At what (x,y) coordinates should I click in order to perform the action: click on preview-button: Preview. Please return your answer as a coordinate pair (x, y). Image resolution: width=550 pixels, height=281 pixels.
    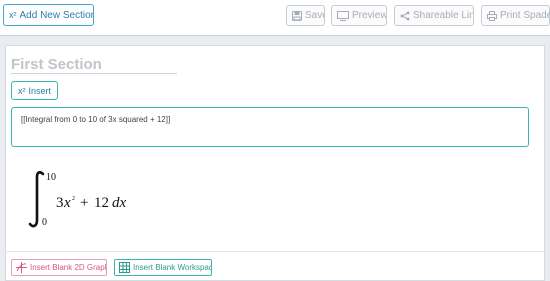
    Looking at the image, I should click on (359, 15).